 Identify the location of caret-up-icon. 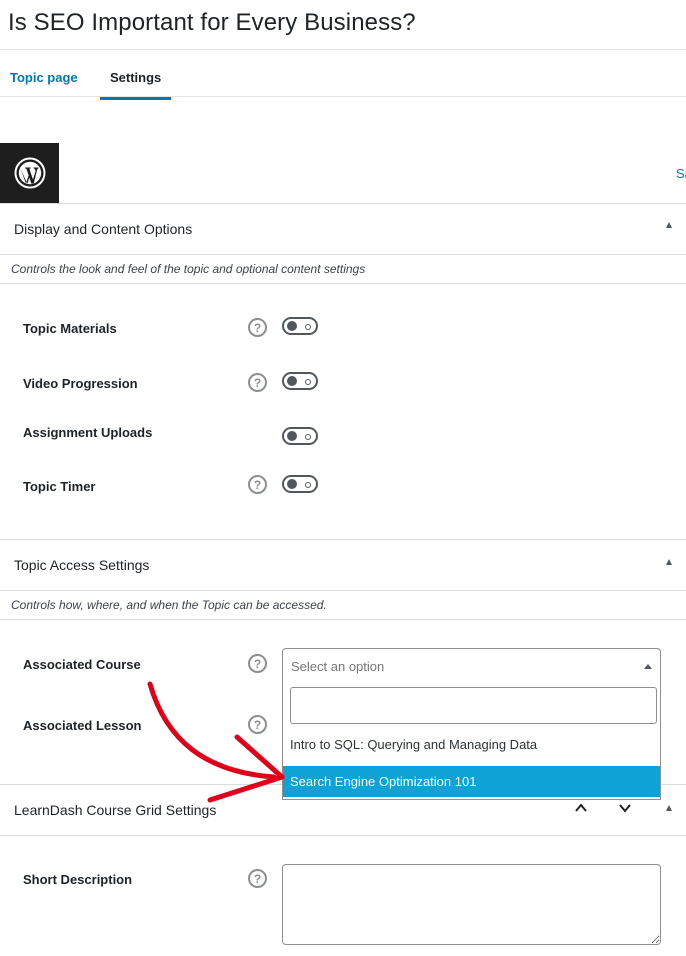
(648, 666).